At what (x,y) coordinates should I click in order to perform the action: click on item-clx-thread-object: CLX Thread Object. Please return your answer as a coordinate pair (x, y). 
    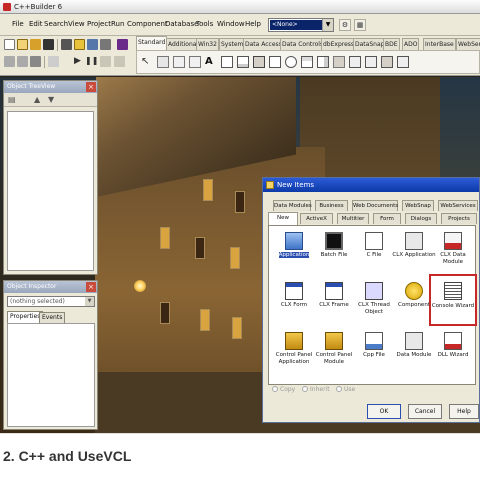
    Looking at the image, I should click on (374, 302).